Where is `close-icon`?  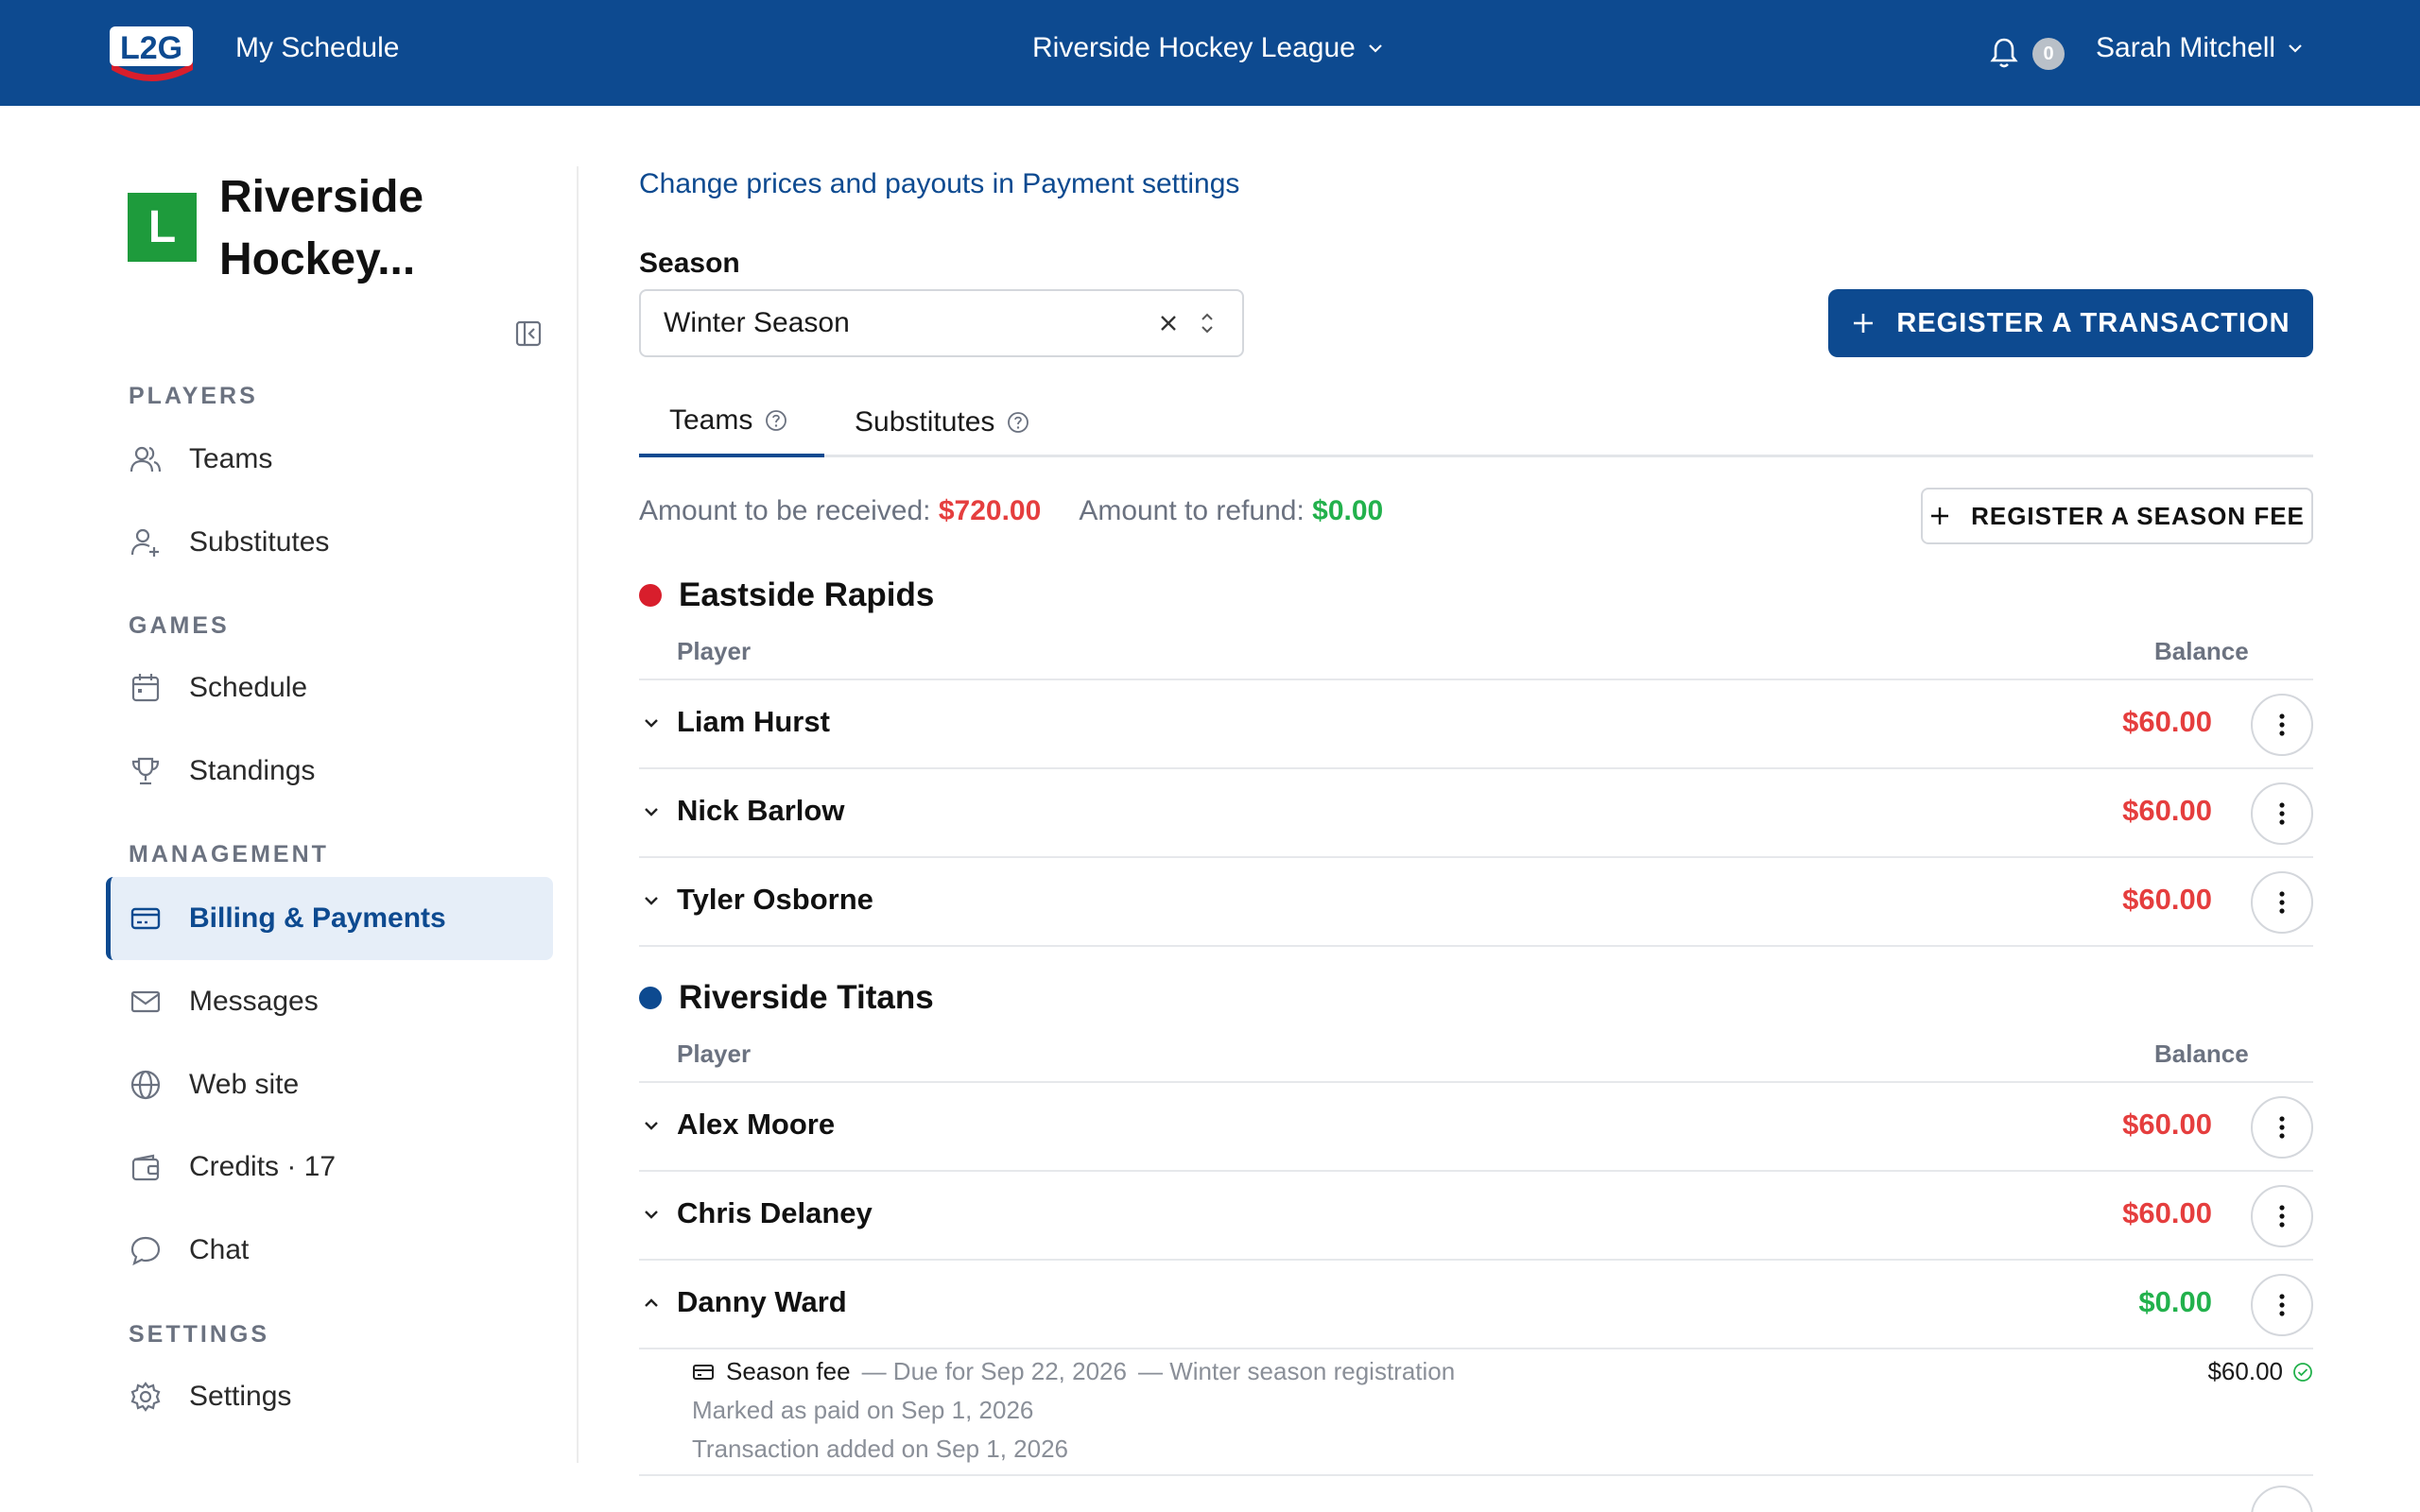
close-icon is located at coordinates (1168, 323).